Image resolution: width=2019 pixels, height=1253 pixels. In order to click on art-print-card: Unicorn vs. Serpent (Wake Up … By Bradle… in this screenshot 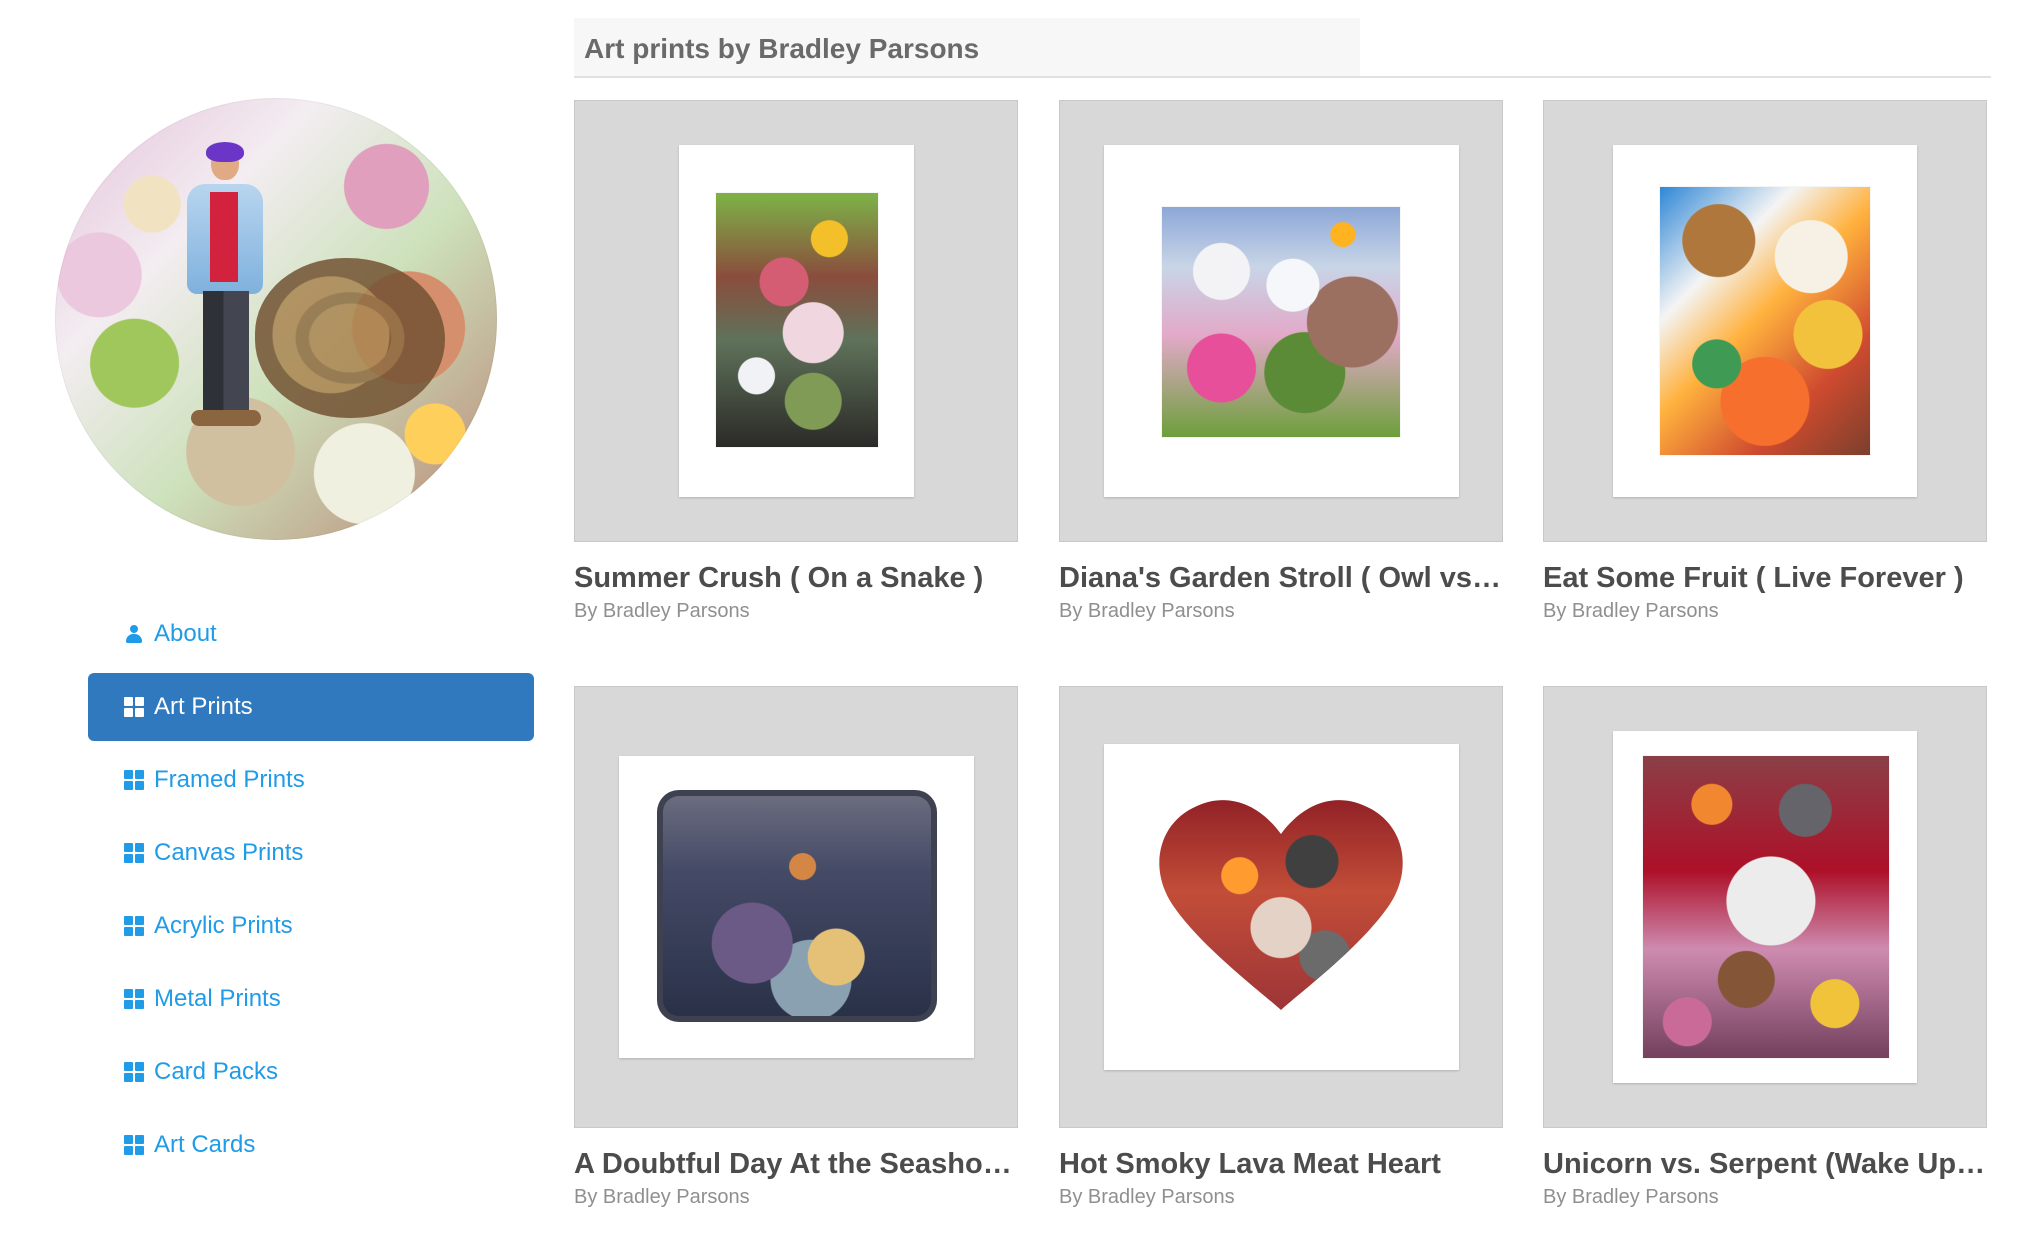, I will do `click(1765, 947)`.